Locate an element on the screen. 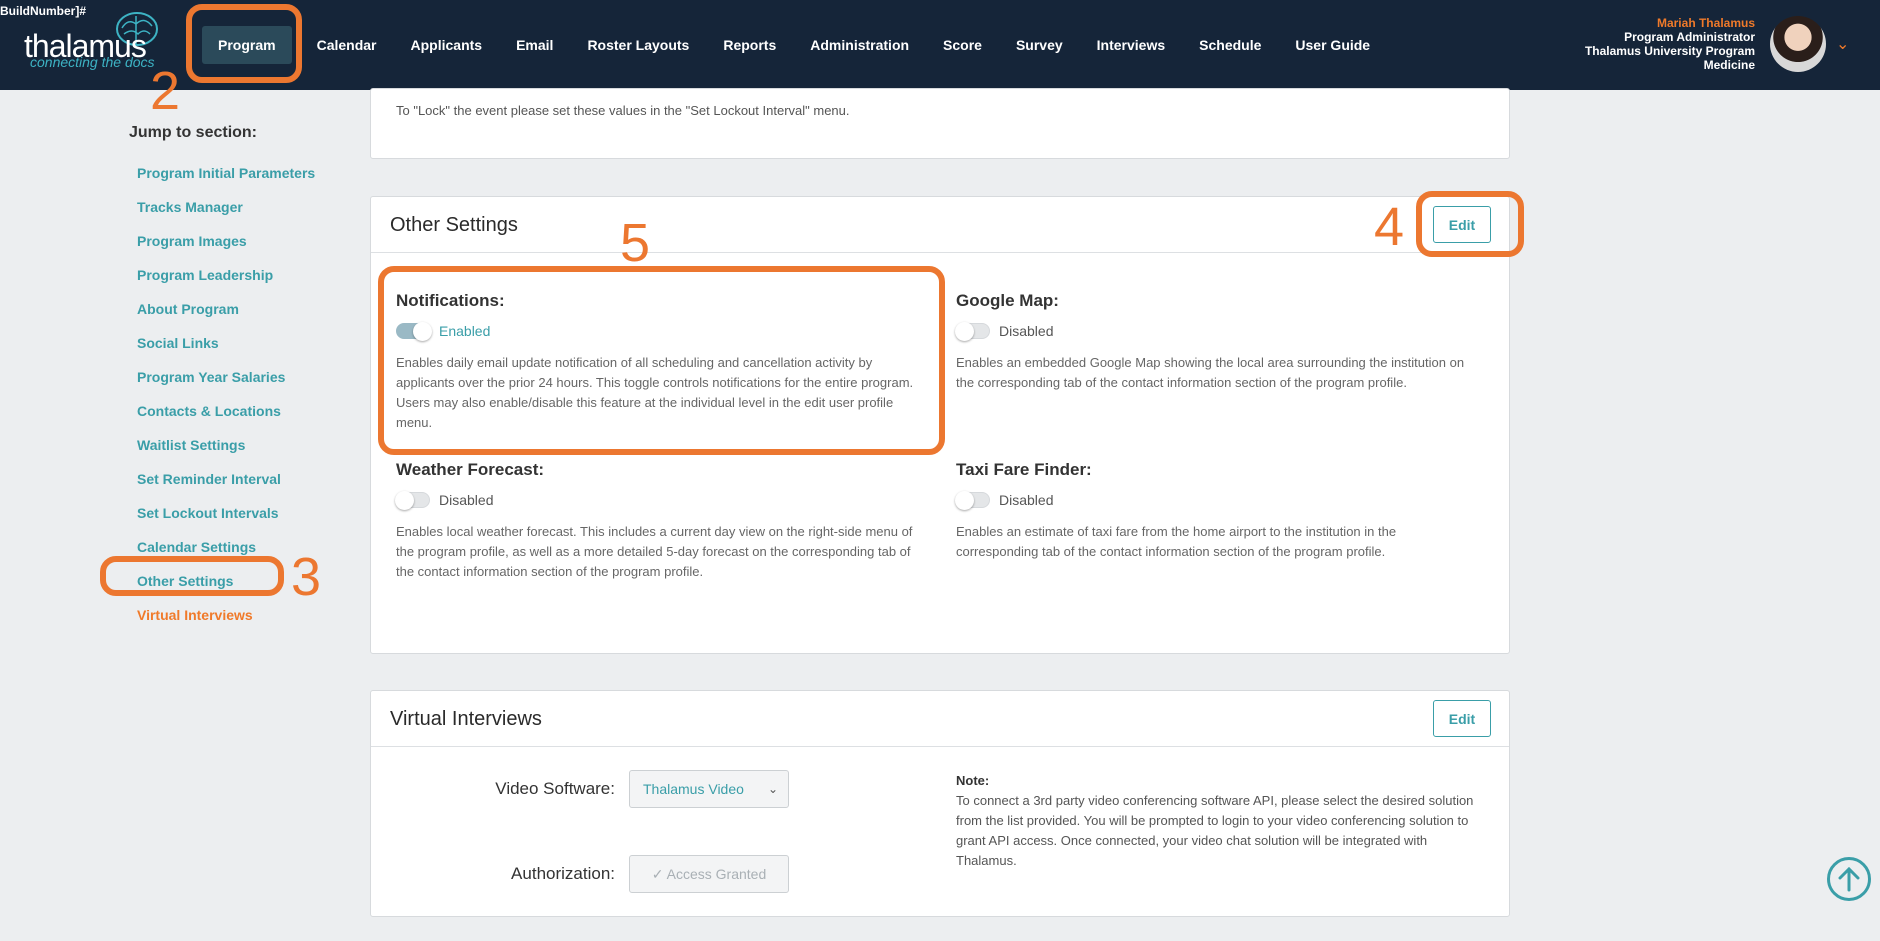 This screenshot has width=1880, height=941. nav-score: Score is located at coordinates (962, 45).